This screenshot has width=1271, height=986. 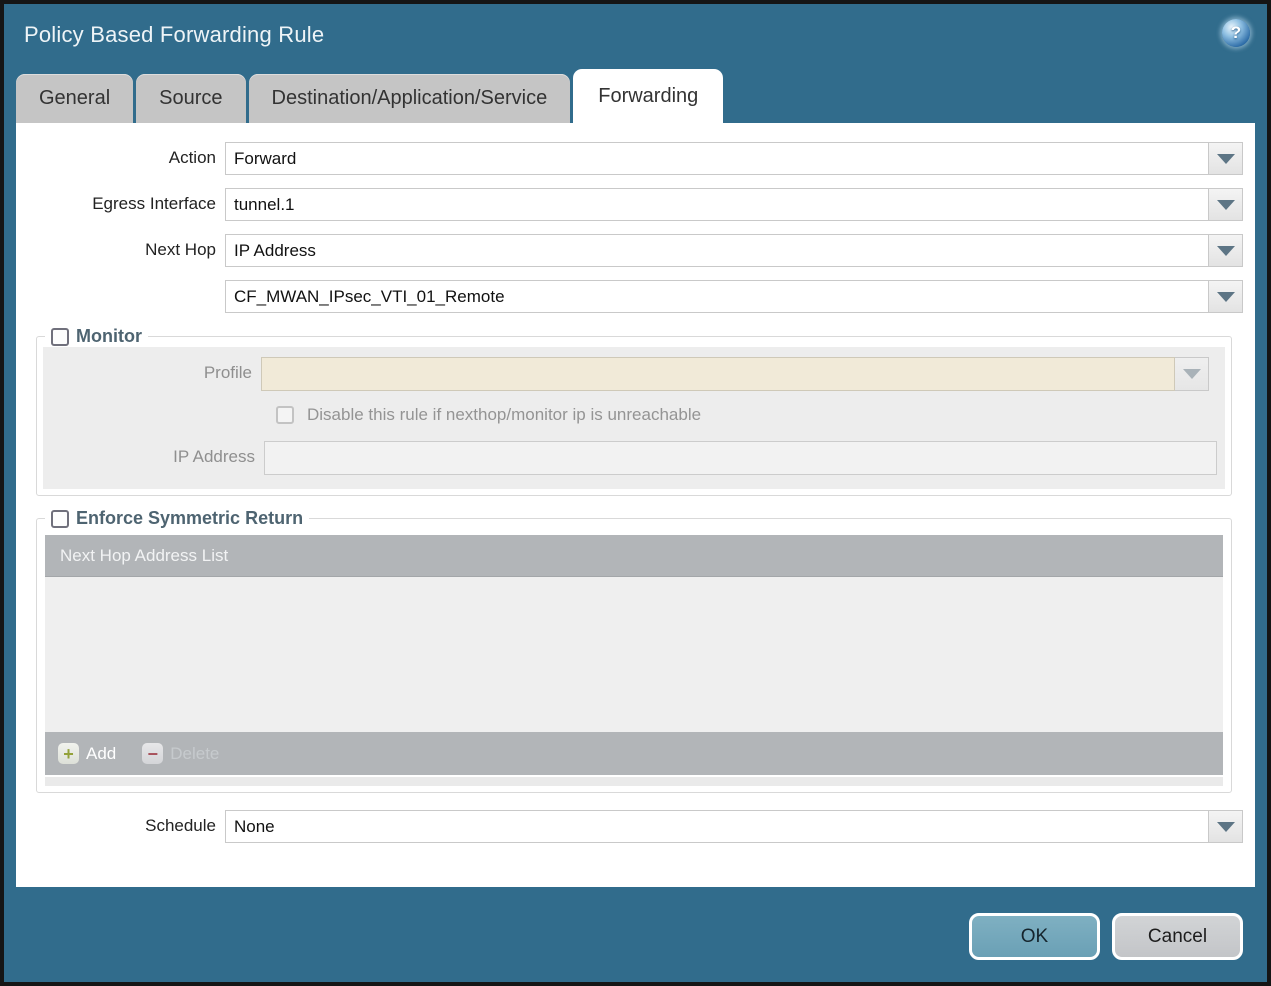 I want to click on enforce-symmetric-return-legend: Enforce Symmetric Return, so click(x=177, y=518).